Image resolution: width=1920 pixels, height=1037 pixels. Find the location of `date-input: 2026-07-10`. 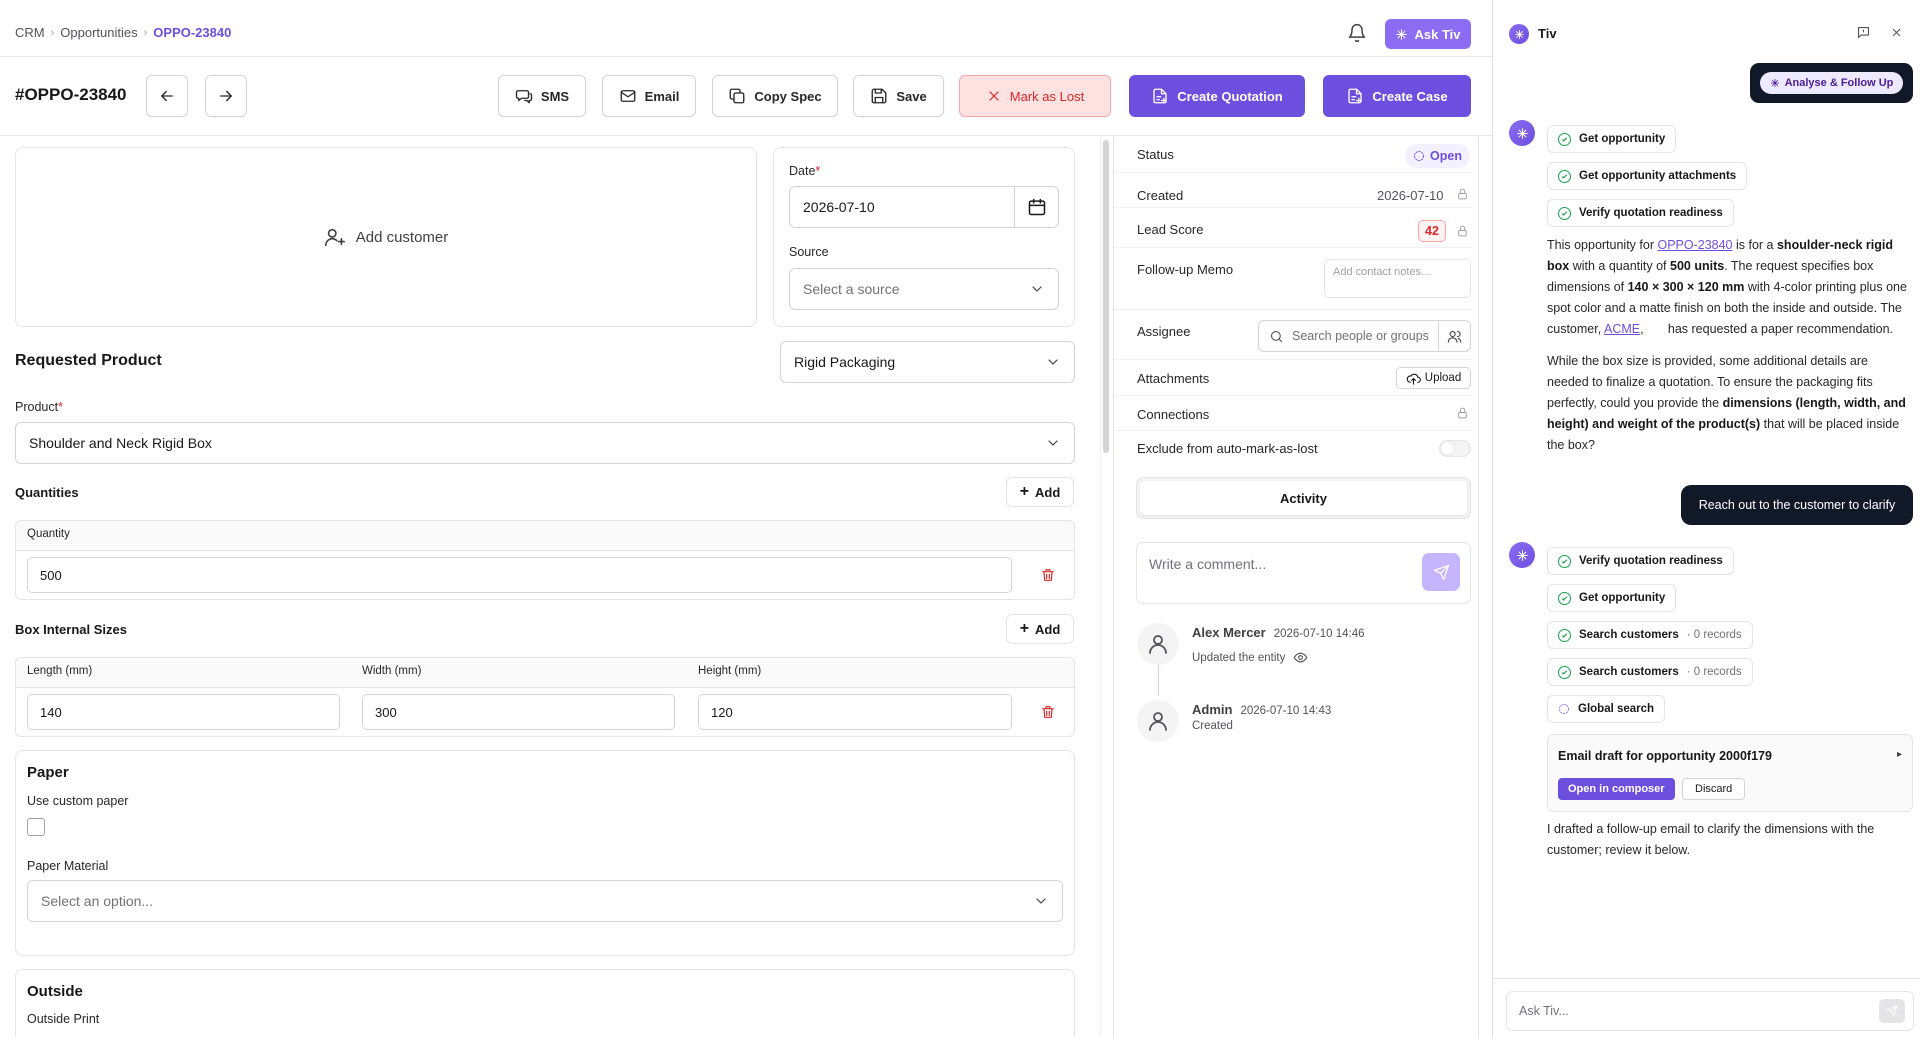

date-input: 2026-07-10 is located at coordinates (902, 207).